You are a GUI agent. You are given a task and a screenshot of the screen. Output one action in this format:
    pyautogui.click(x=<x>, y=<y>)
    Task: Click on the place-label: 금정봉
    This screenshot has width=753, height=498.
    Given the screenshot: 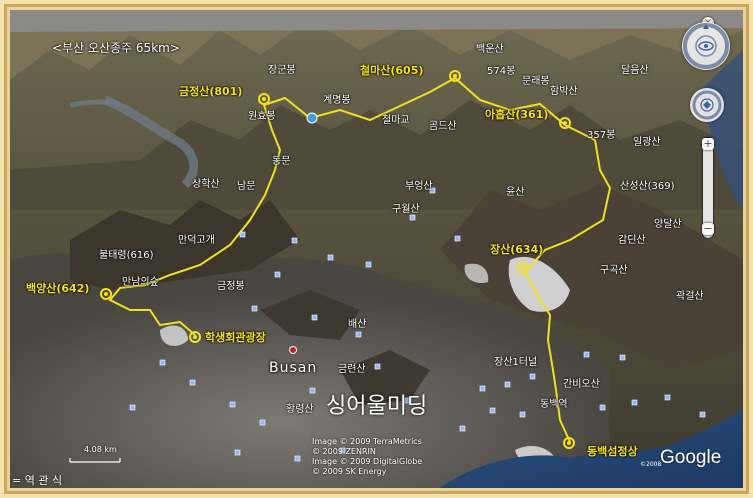 What is the action you would take?
    pyautogui.click(x=231, y=286)
    